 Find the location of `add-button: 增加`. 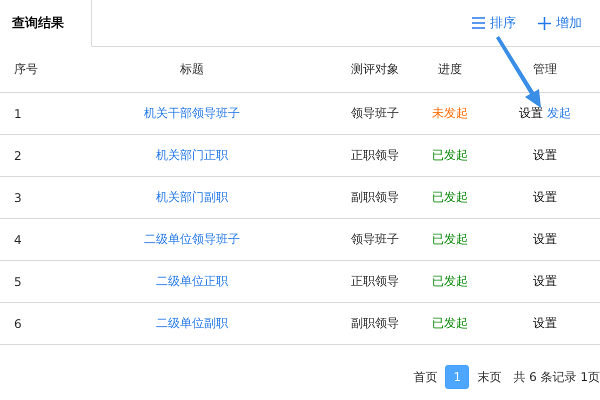

add-button: 增加 is located at coordinates (560, 23).